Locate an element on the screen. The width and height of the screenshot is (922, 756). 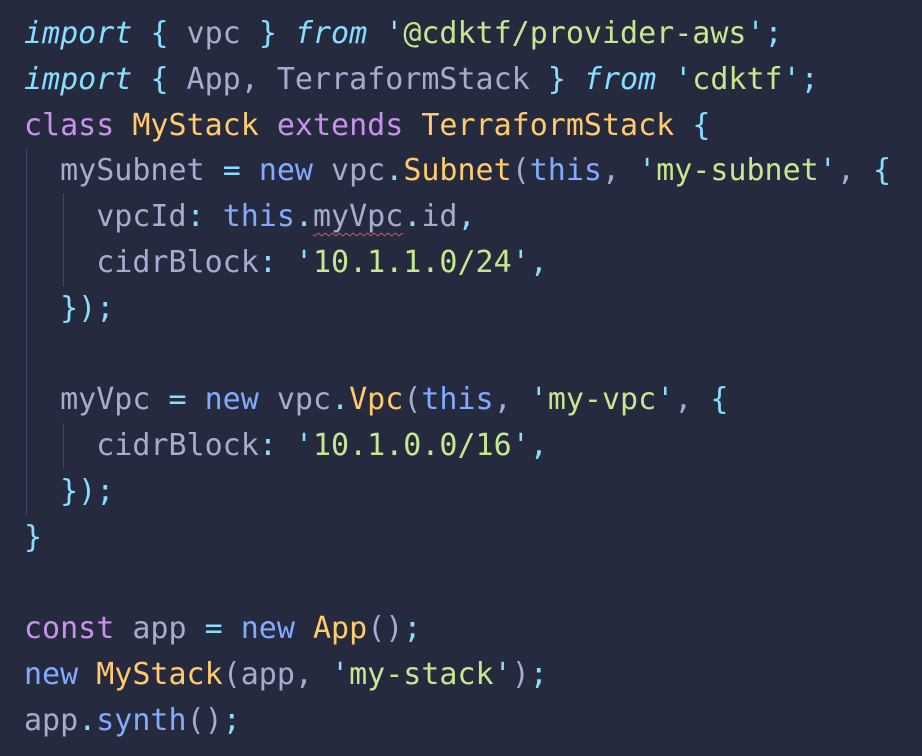
code-token: vpcId is located at coordinates (105, 217).